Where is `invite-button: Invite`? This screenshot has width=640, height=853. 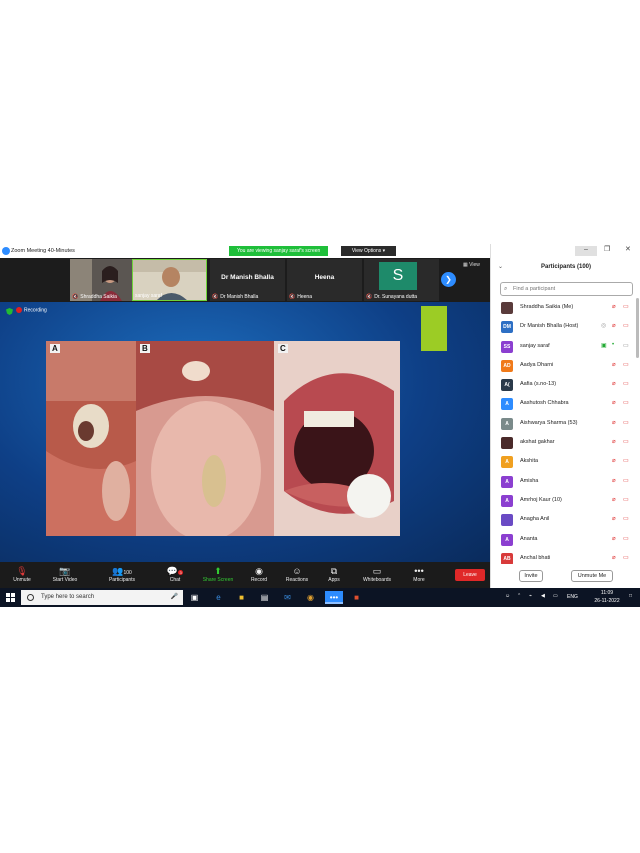 invite-button: Invite is located at coordinates (531, 576).